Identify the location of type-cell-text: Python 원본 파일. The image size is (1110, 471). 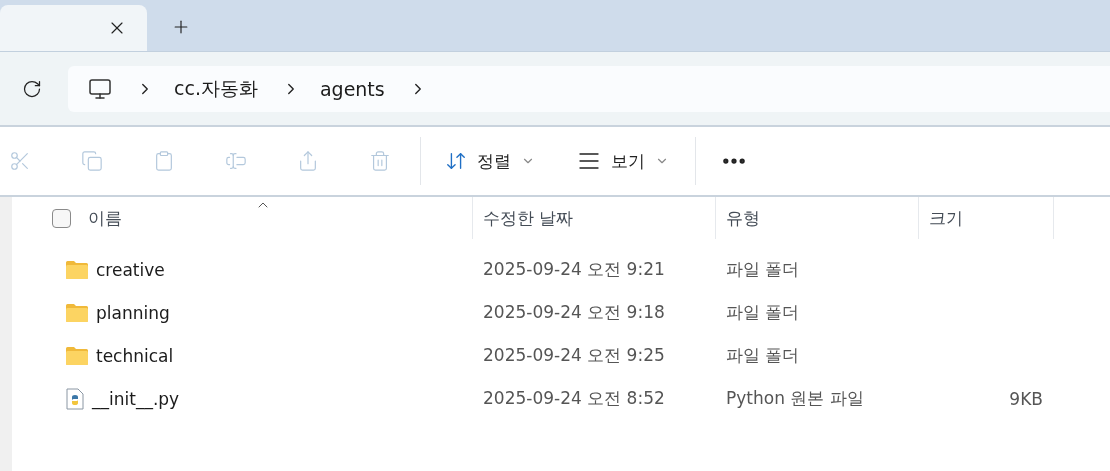
(794, 398).